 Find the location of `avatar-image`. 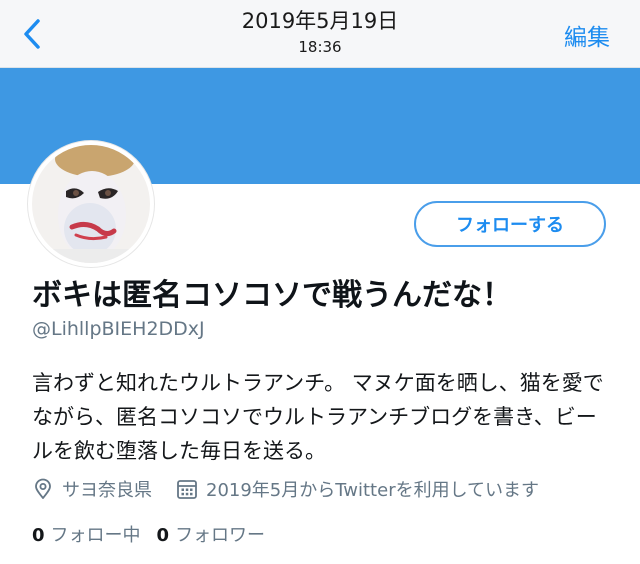

avatar-image is located at coordinates (91, 204).